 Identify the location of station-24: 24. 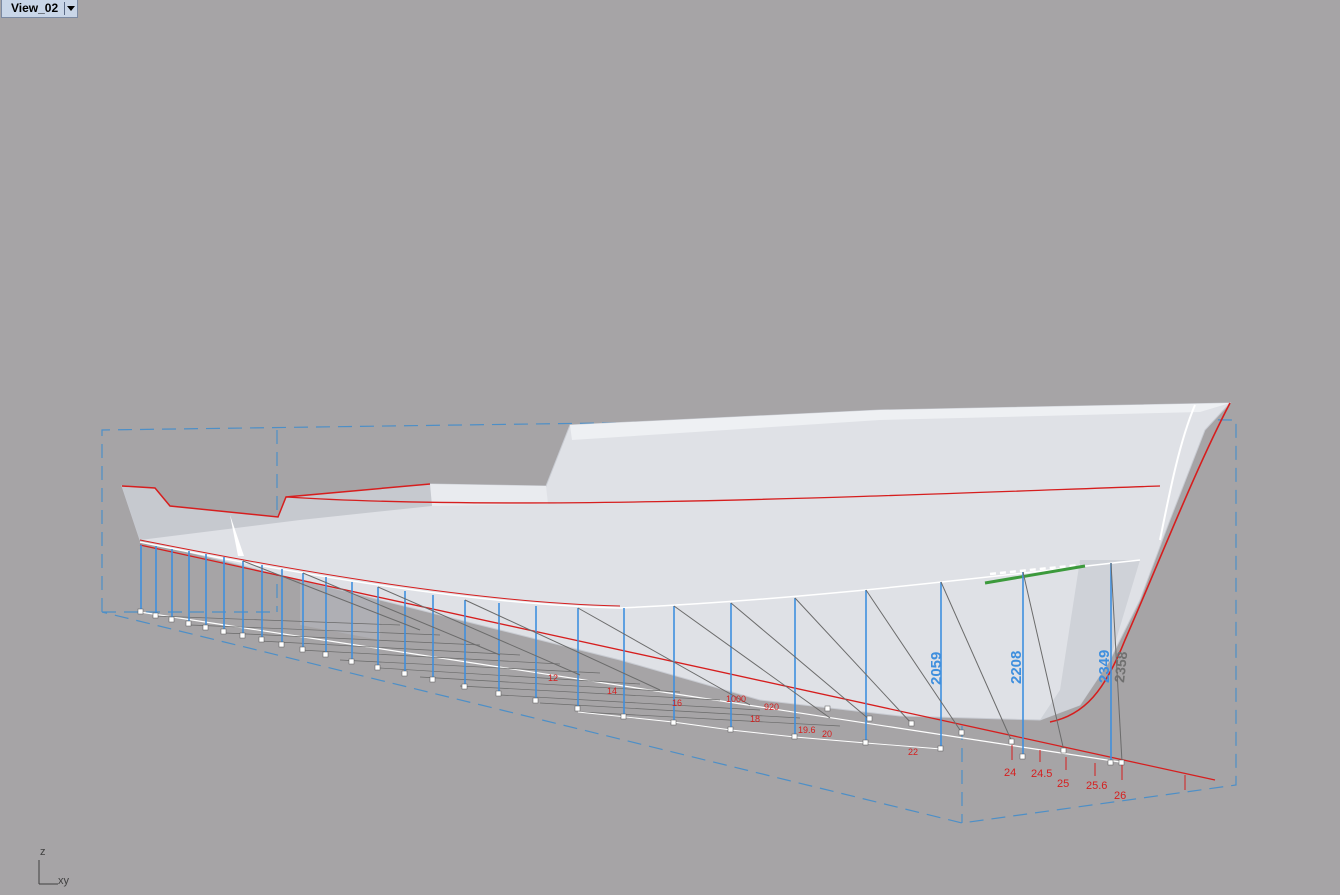
(1010, 773).